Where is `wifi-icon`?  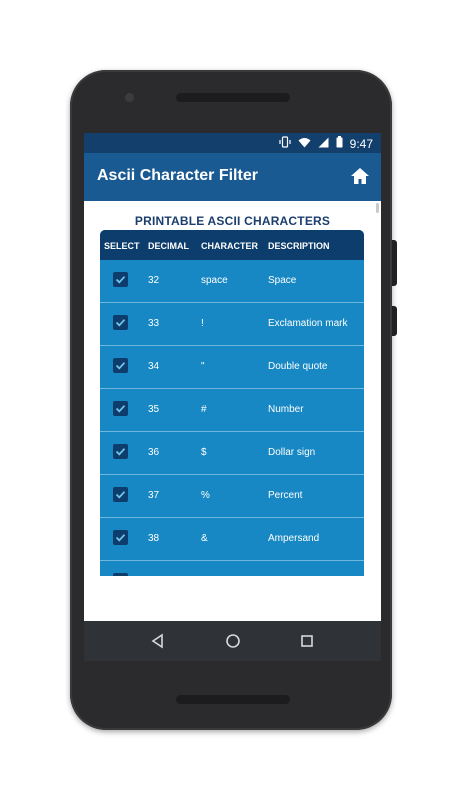 wifi-icon is located at coordinates (304, 144).